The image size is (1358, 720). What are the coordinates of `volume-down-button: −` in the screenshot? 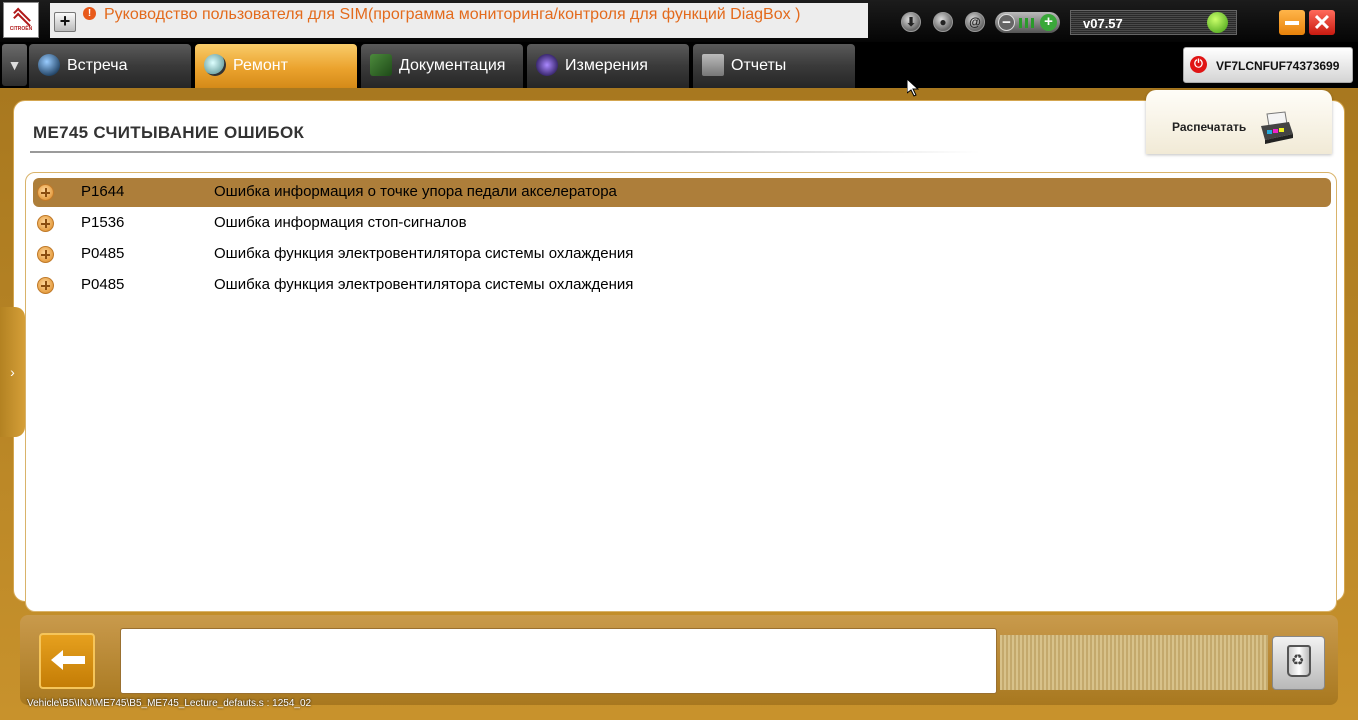 It's located at (1006, 22).